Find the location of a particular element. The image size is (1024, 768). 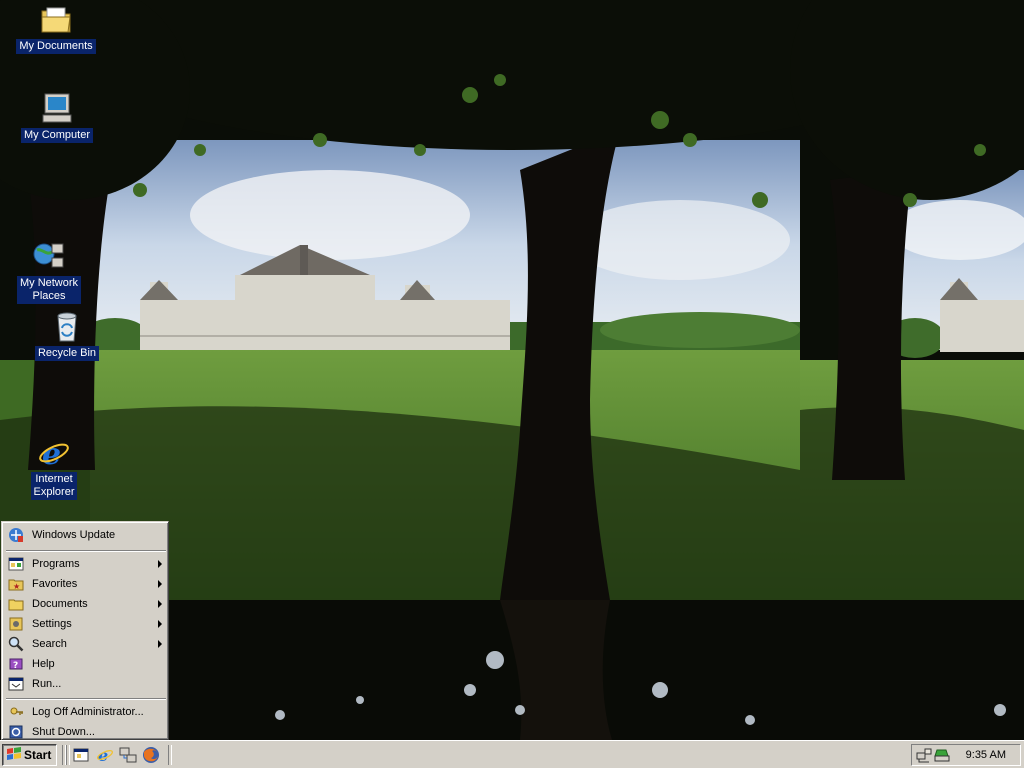

desktop-icon-label: My Computer is located at coordinates (57, 135).